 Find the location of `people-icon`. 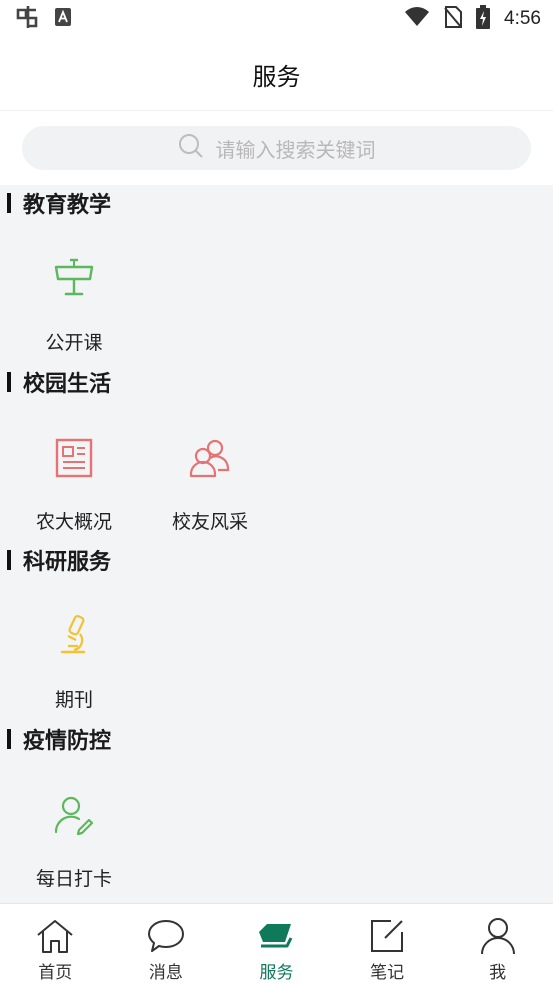

people-icon is located at coordinates (210, 458).